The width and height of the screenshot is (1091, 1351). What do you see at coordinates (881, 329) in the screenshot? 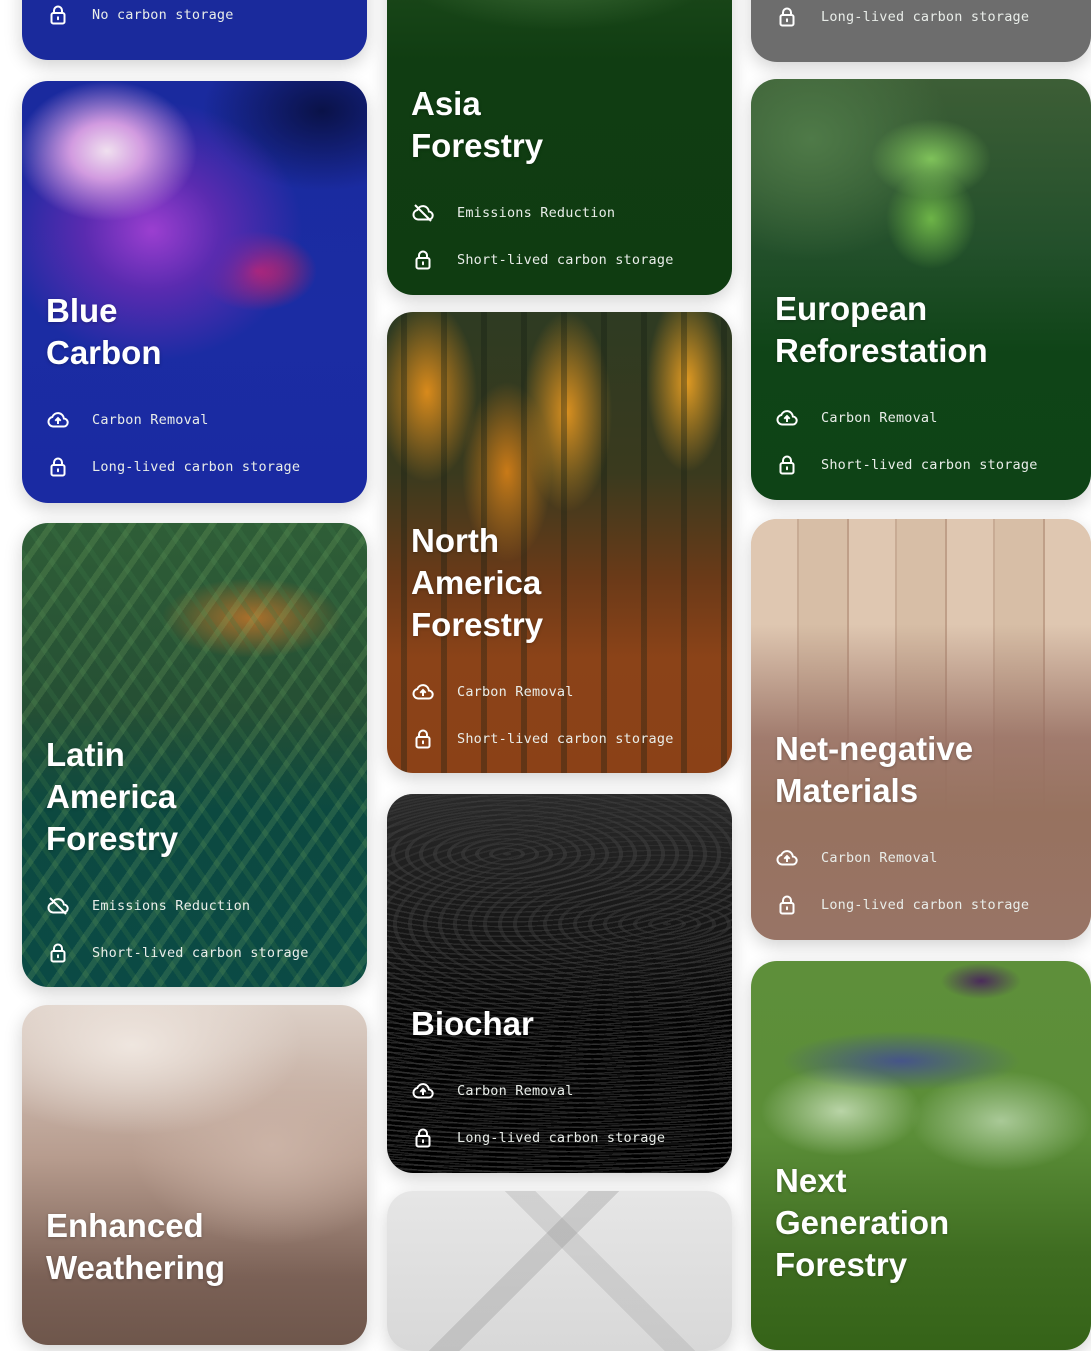
I see `card-title: European Reforestation` at bounding box center [881, 329].